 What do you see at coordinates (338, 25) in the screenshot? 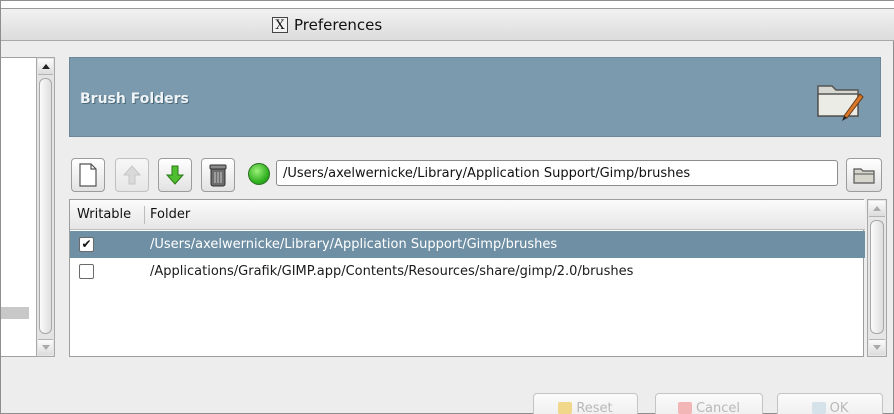
I see `window-title: Preferences` at bounding box center [338, 25].